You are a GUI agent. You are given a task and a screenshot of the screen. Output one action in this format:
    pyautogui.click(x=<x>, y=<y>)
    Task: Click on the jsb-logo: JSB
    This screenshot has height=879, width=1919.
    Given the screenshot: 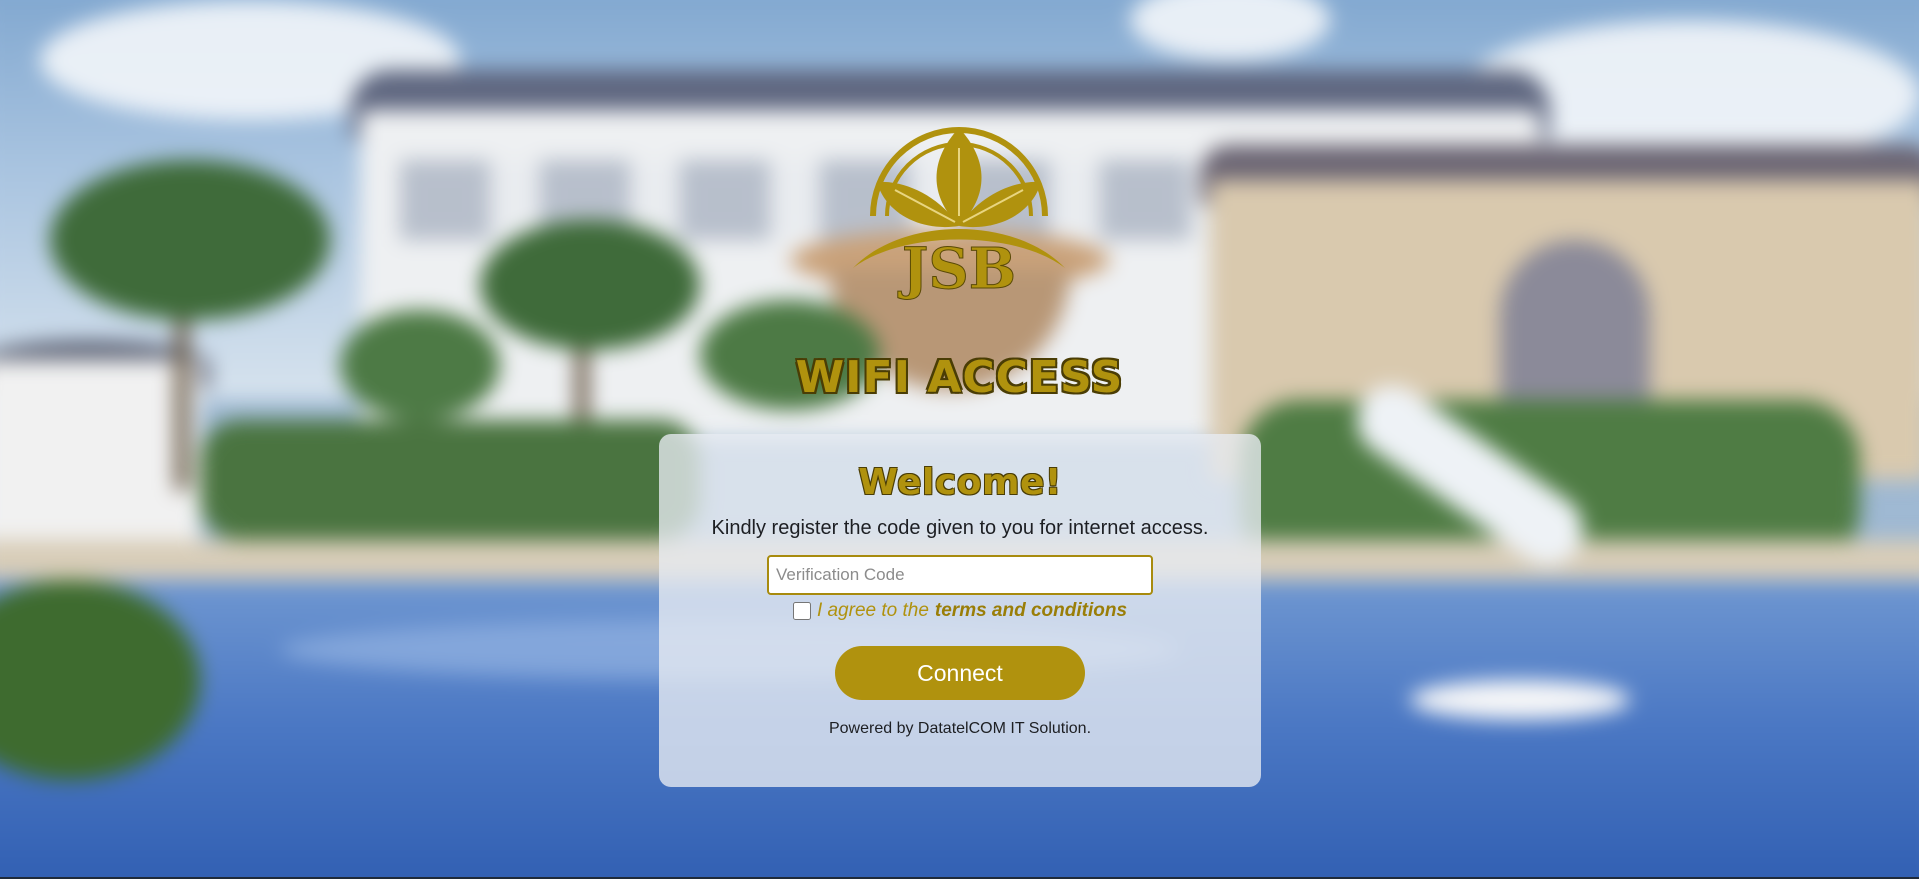 What is the action you would take?
    pyautogui.click(x=959, y=208)
    